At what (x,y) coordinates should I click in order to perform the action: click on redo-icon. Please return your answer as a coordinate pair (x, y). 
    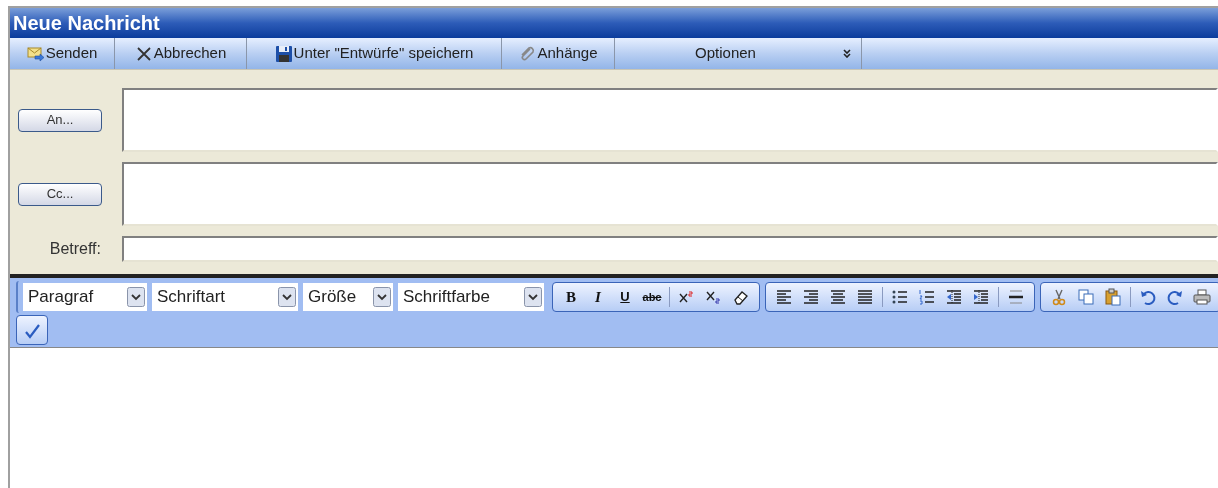
    Looking at the image, I should click on (1175, 297).